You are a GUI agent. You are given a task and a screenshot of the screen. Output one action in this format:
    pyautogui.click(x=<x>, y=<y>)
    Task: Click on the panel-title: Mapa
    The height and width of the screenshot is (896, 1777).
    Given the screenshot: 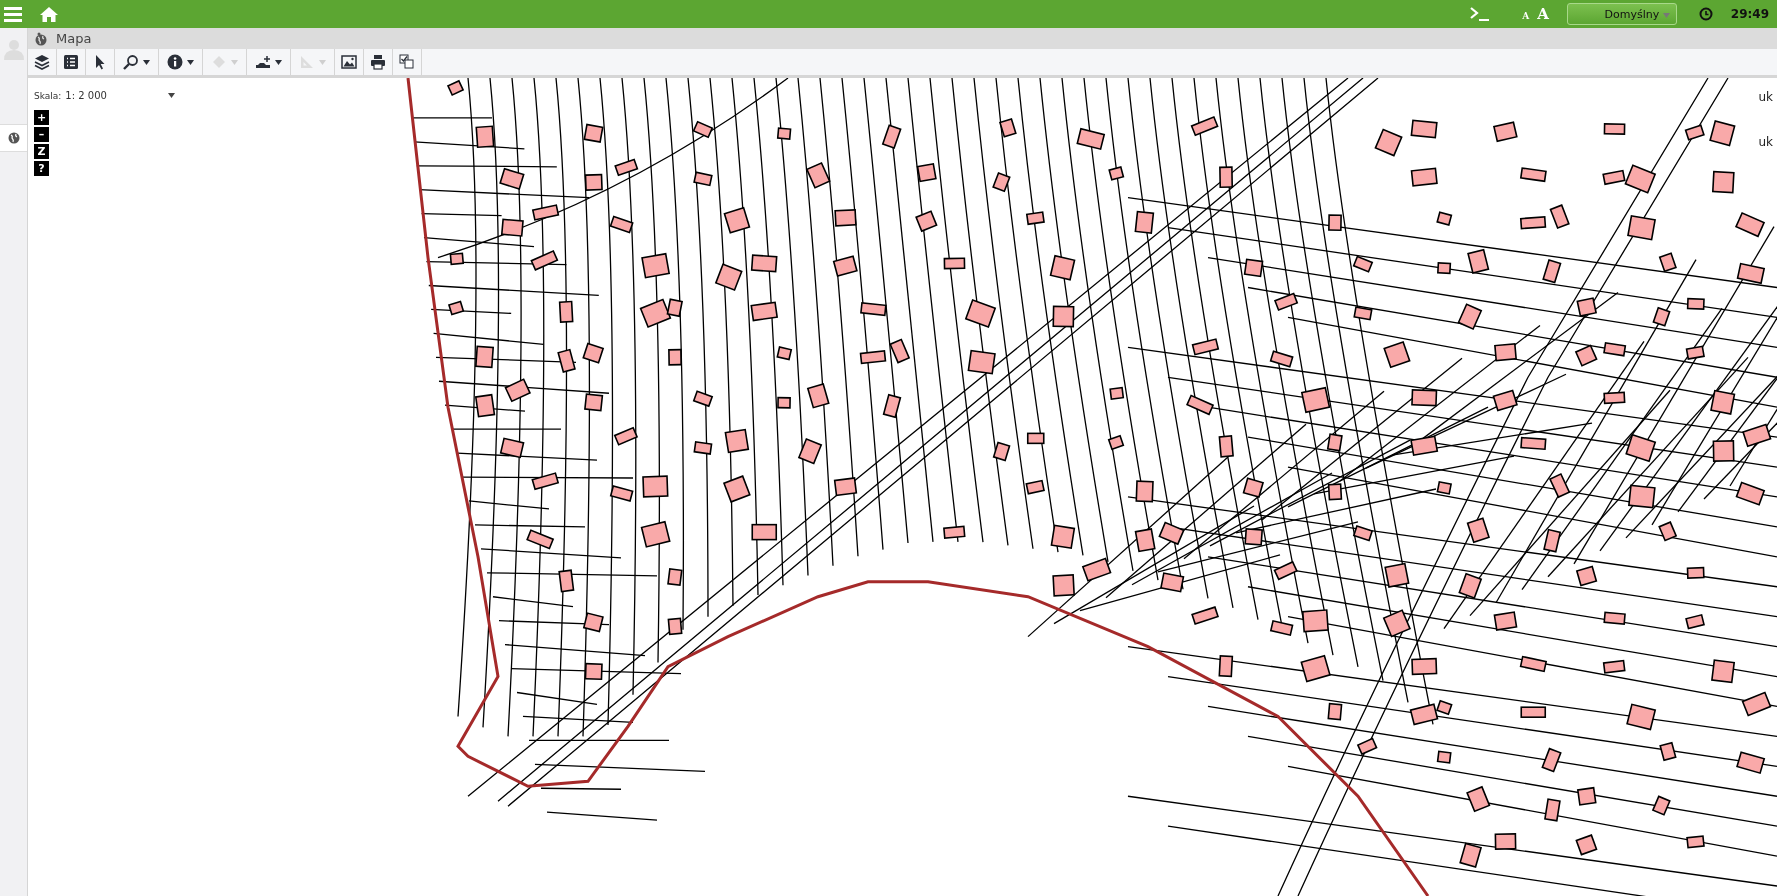 What is the action you would take?
    pyautogui.click(x=74, y=38)
    